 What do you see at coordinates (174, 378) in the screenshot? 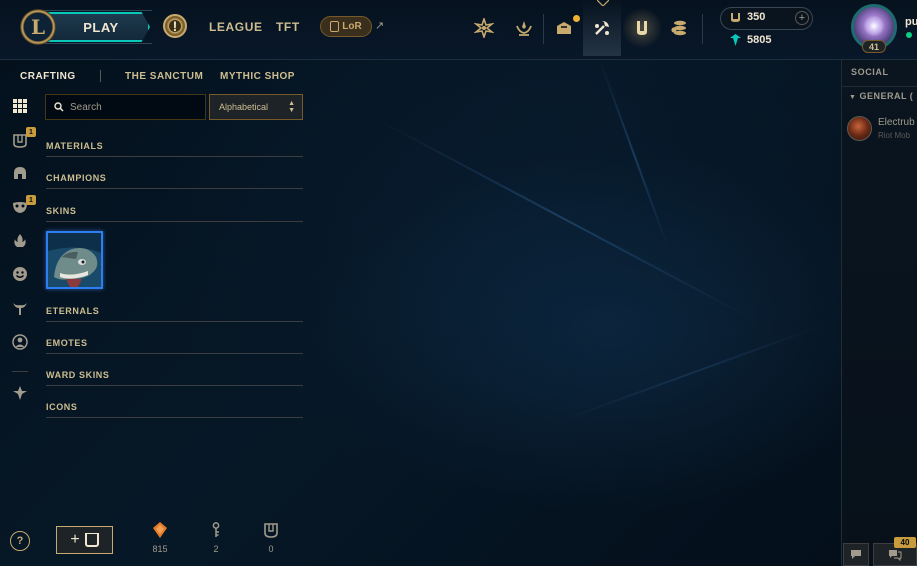
I see `category-ward-skins: WARD SKINS` at bounding box center [174, 378].